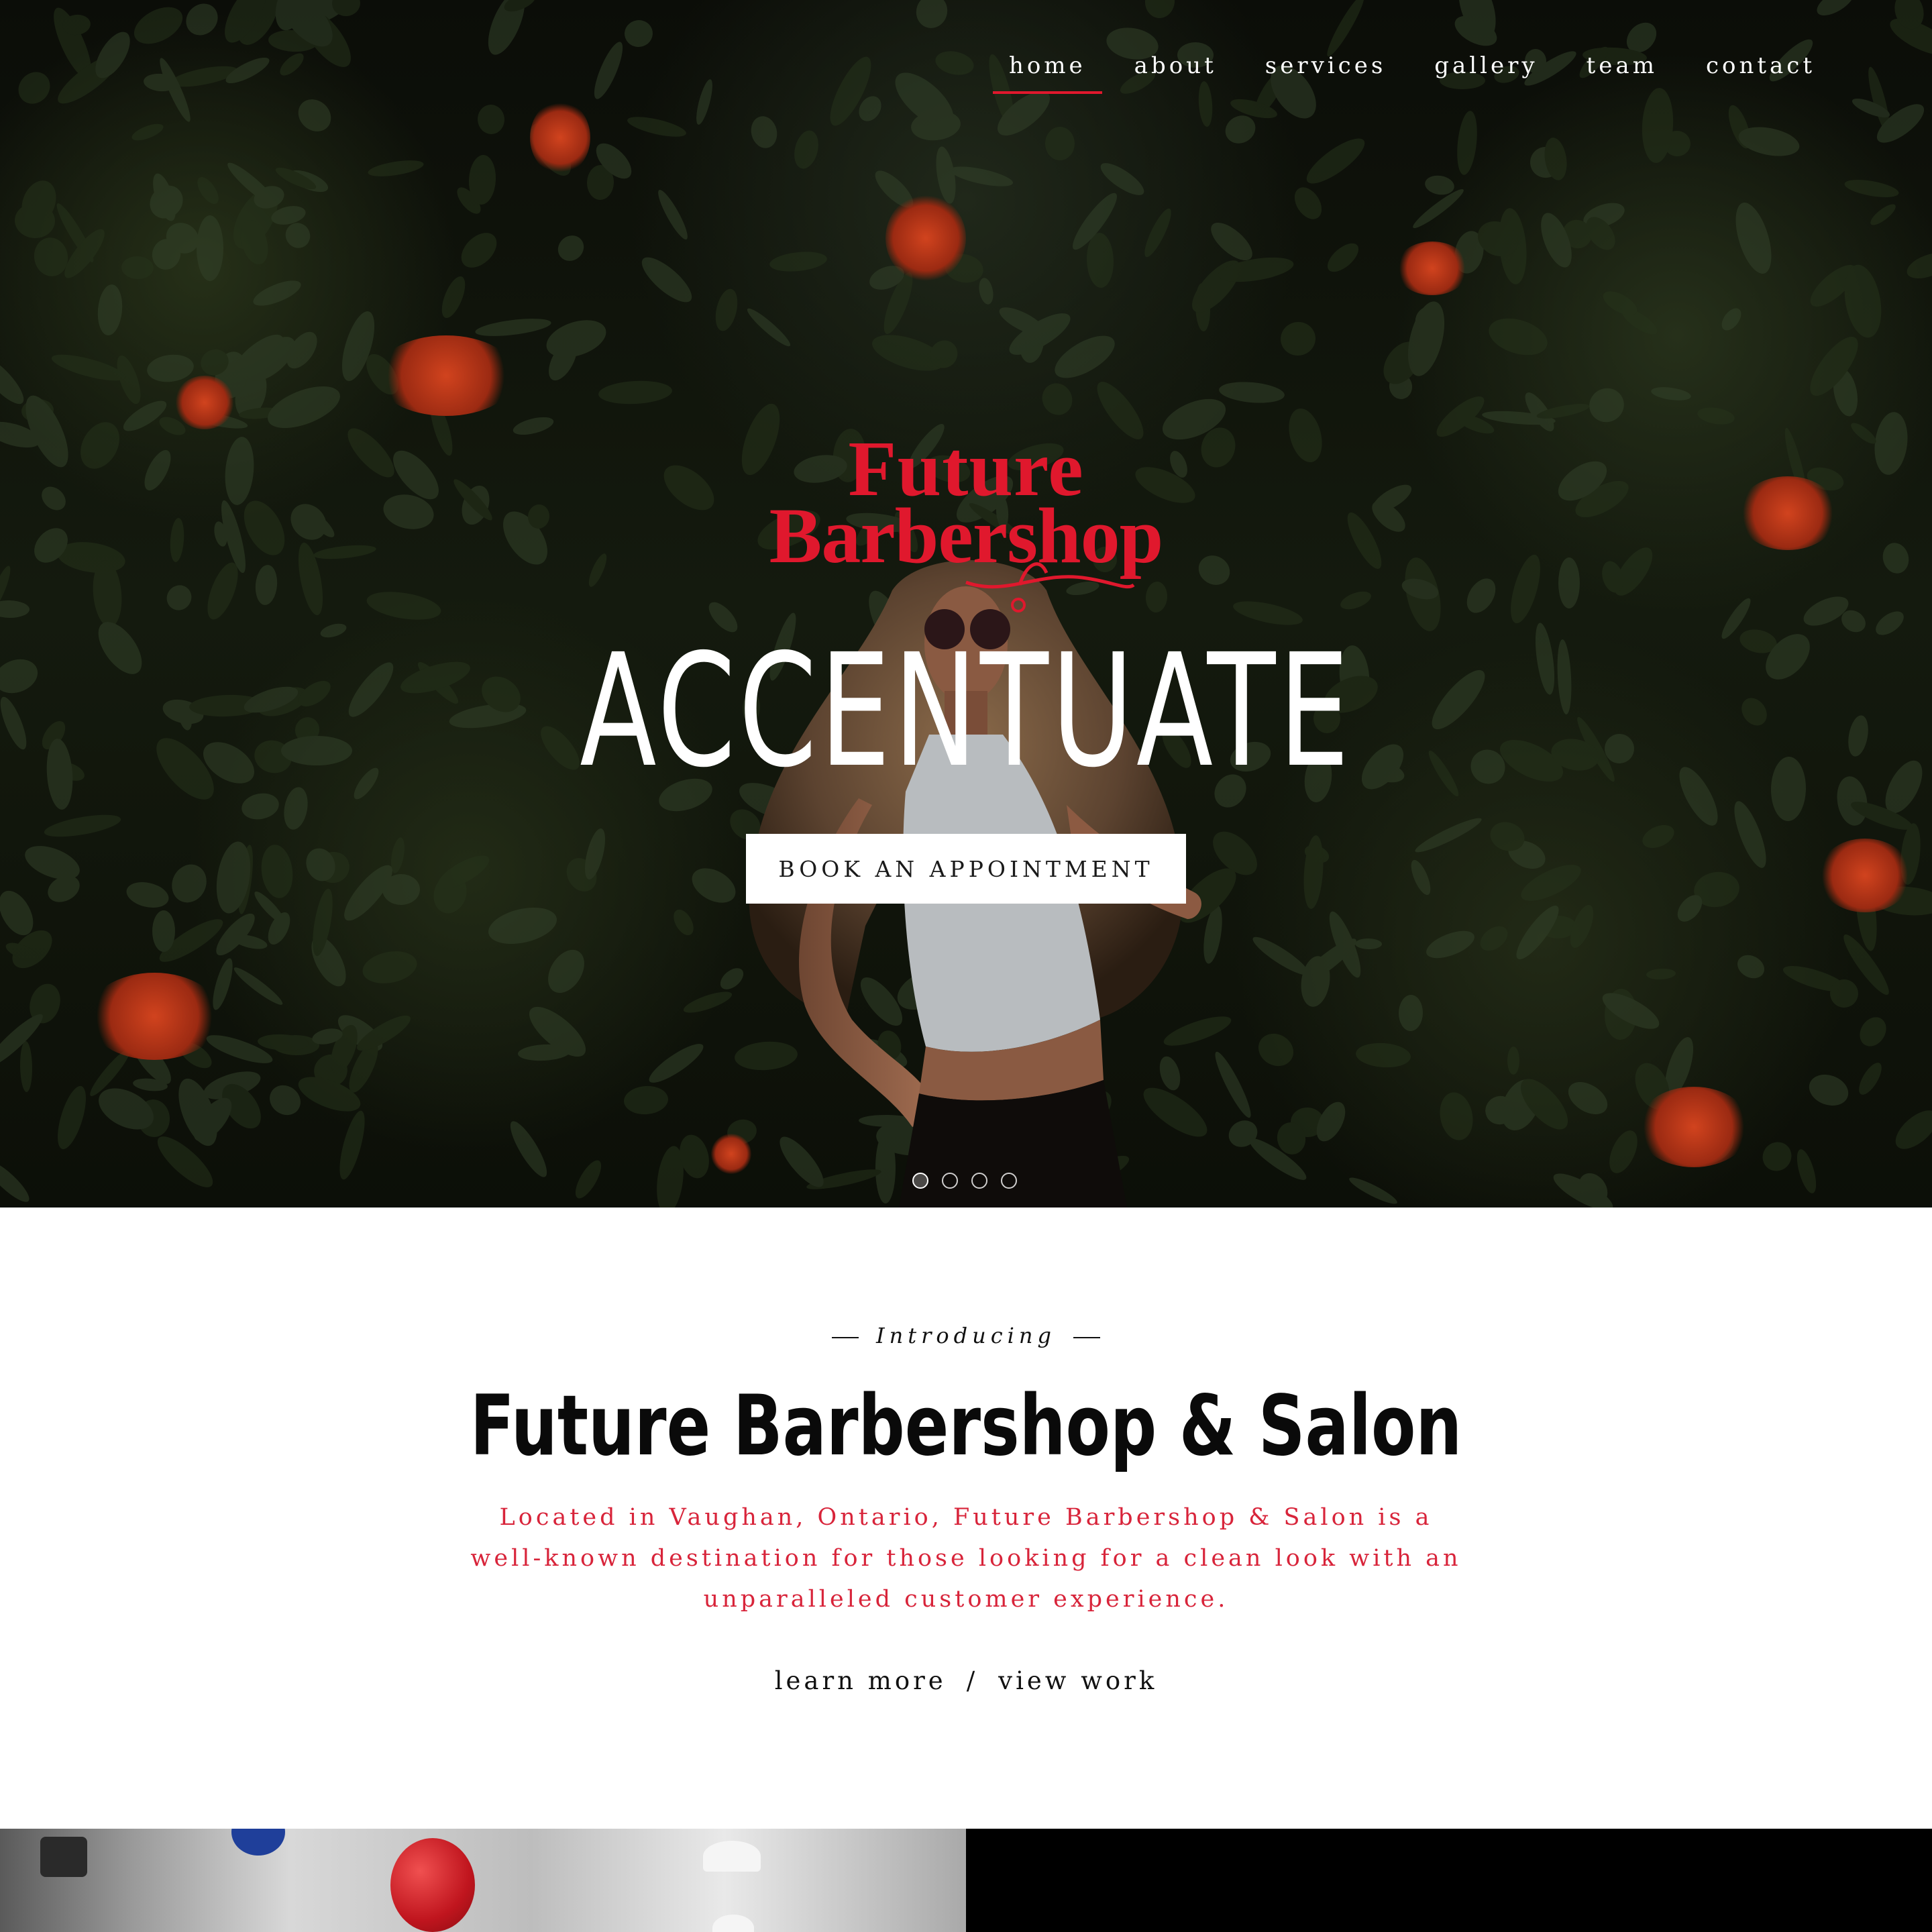 The width and height of the screenshot is (1932, 1932). What do you see at coordinates (966, 1426) in the screenshot?
I see `intro-title: Future Barbershop & Salon` at bounding box center [966, 1426].